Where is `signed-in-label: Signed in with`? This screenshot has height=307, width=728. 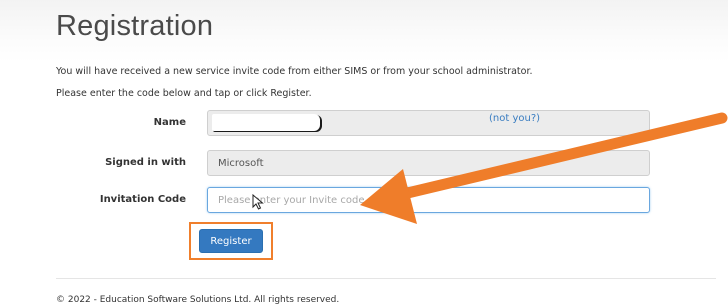 signed-in-label: Signed in with is located at coordinates (145, 162).